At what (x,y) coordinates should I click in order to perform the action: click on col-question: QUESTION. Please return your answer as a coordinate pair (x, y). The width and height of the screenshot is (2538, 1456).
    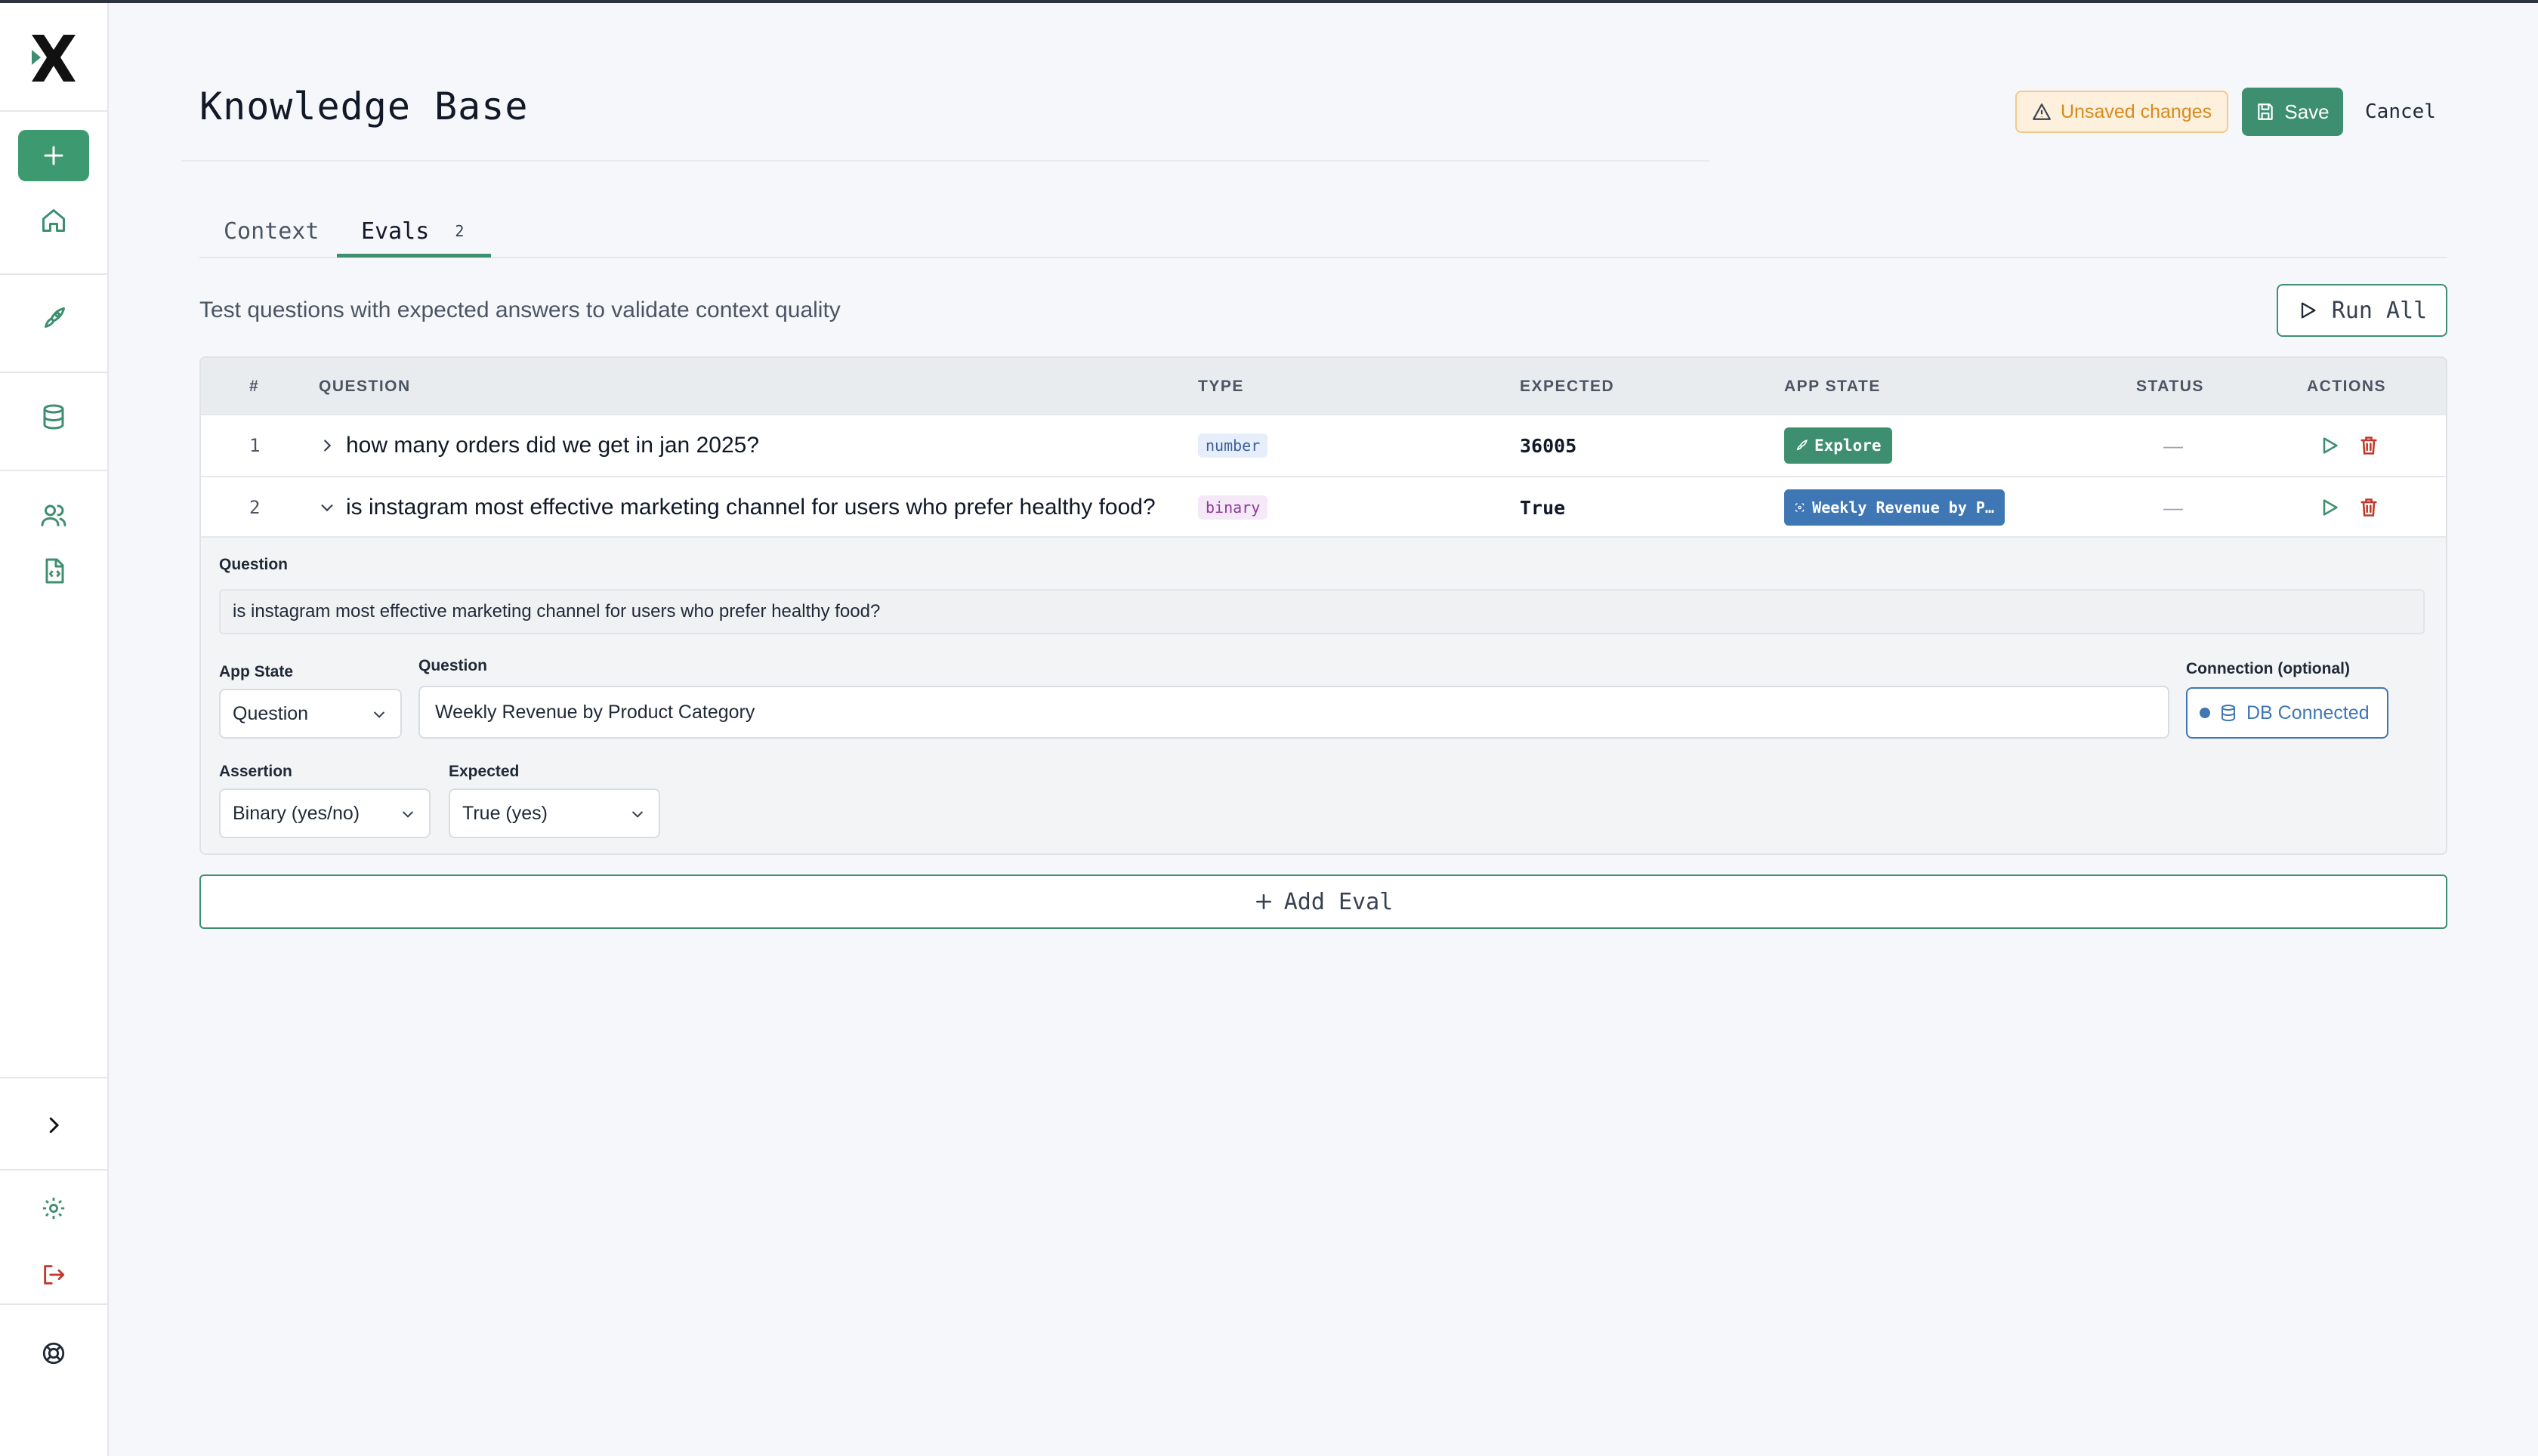
    Looking at the image, I should click on (365, 386).